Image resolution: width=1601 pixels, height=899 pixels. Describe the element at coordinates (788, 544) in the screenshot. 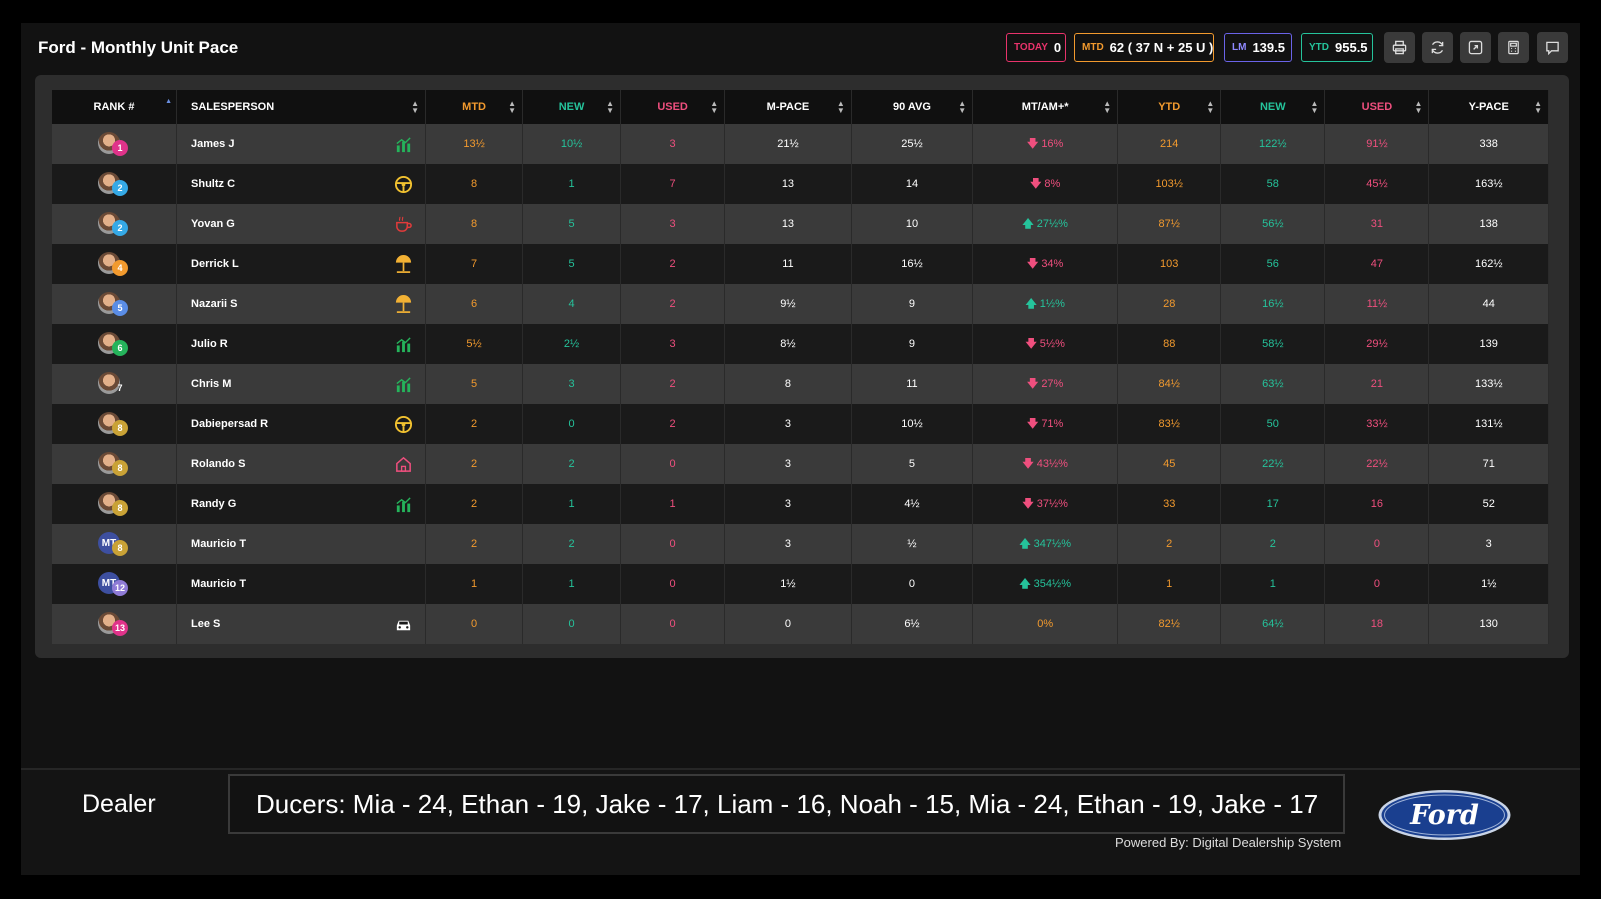

I see `mpace-cell: 3` at that location.